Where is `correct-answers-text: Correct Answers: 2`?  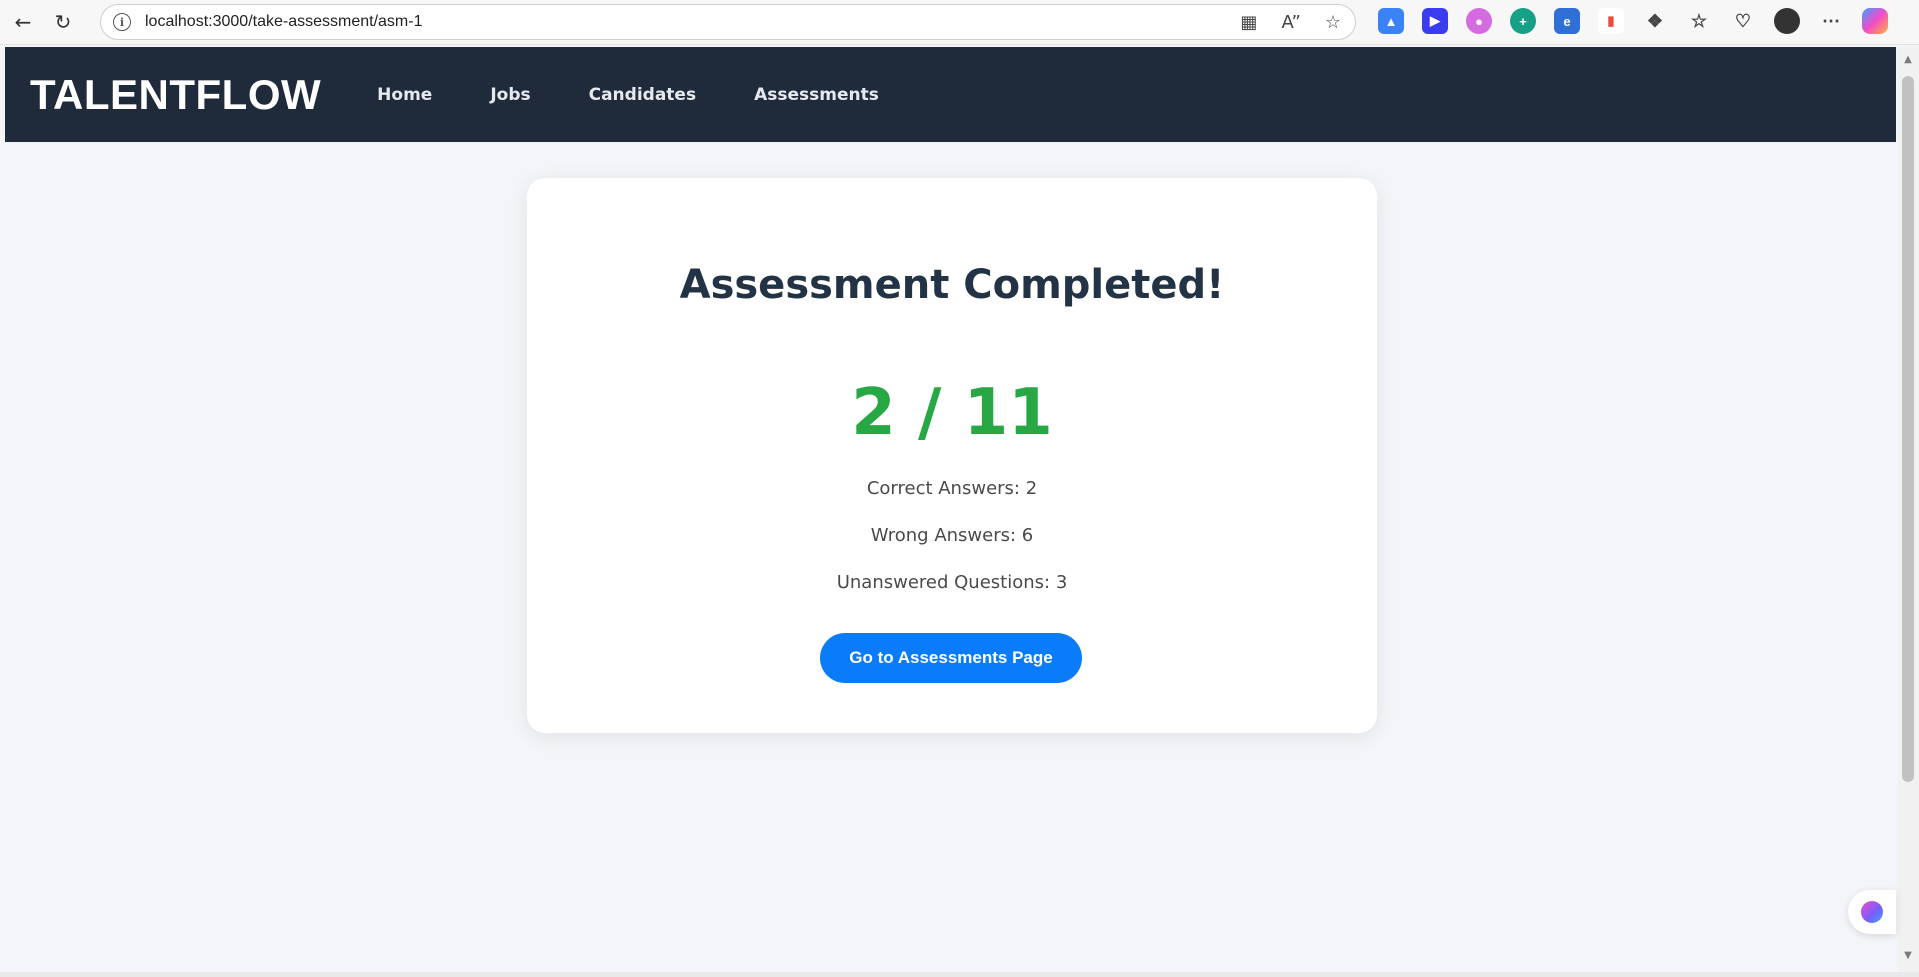
correct-answers-text: Correct Answers: 2 is located at coordinates (952, 488).